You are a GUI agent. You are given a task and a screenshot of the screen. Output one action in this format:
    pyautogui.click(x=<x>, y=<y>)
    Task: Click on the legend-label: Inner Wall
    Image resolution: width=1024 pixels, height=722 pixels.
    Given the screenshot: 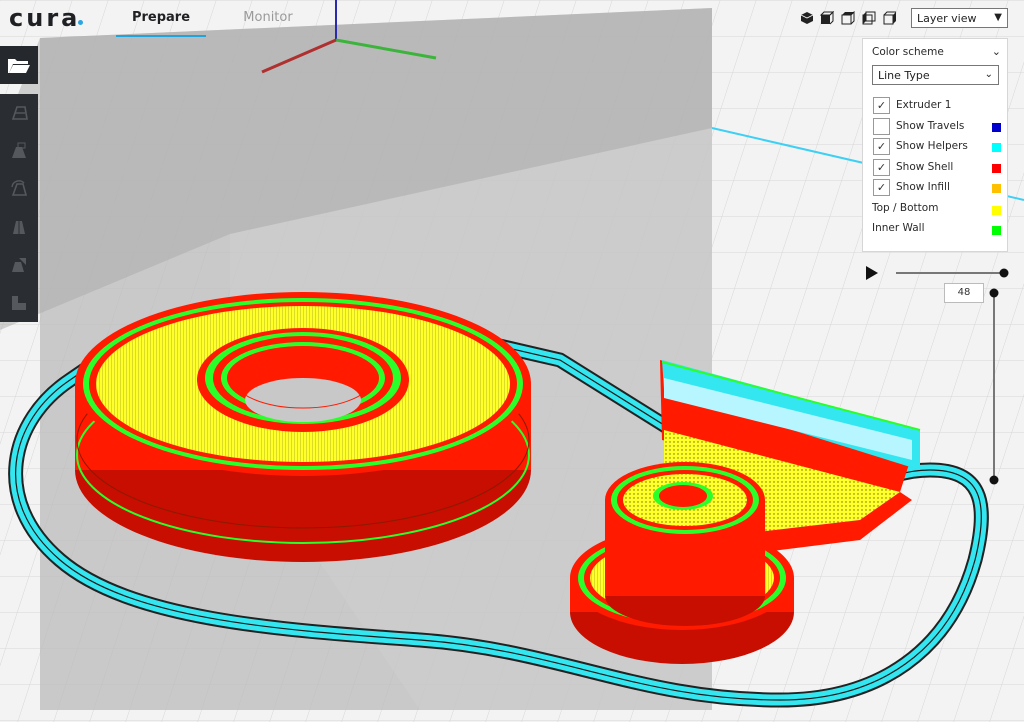 What is the action you would take?
    pyautogui.click(x=898, y=228)
    